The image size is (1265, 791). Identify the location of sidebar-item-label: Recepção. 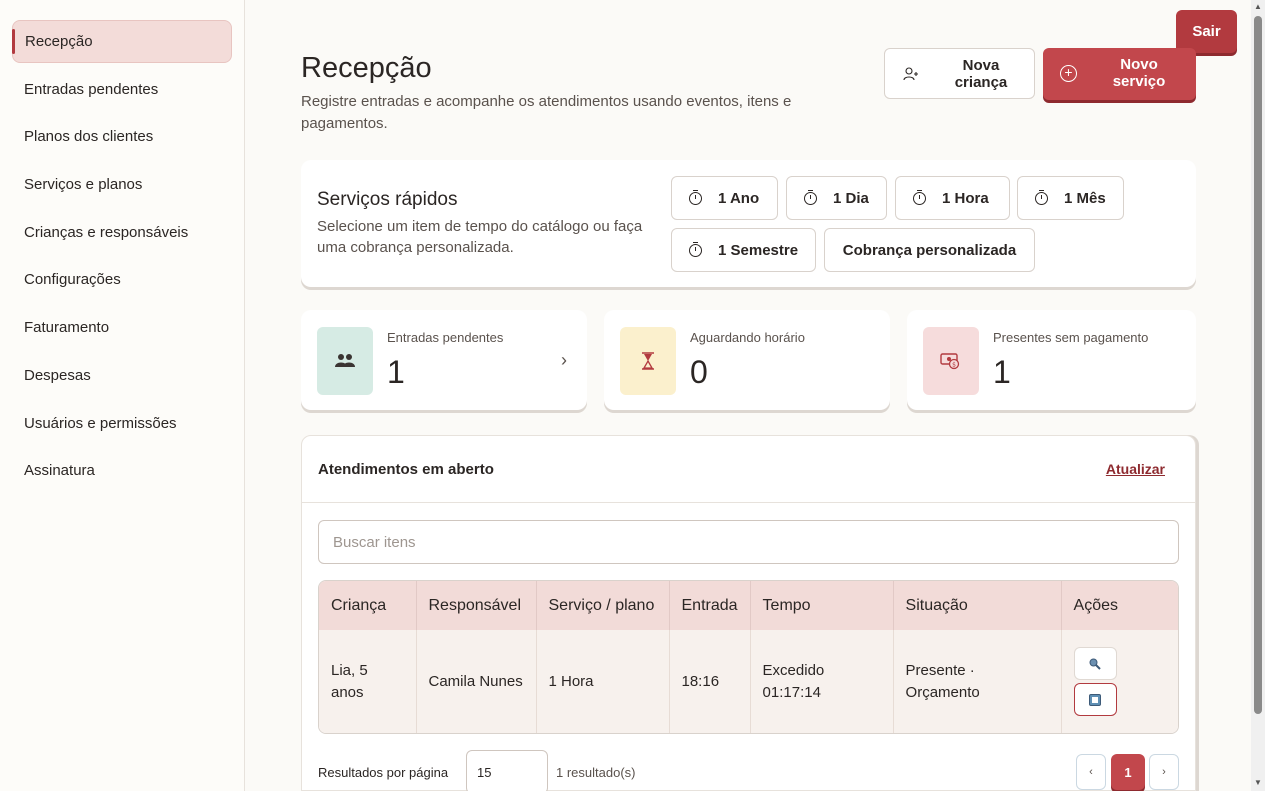
(59, 41).